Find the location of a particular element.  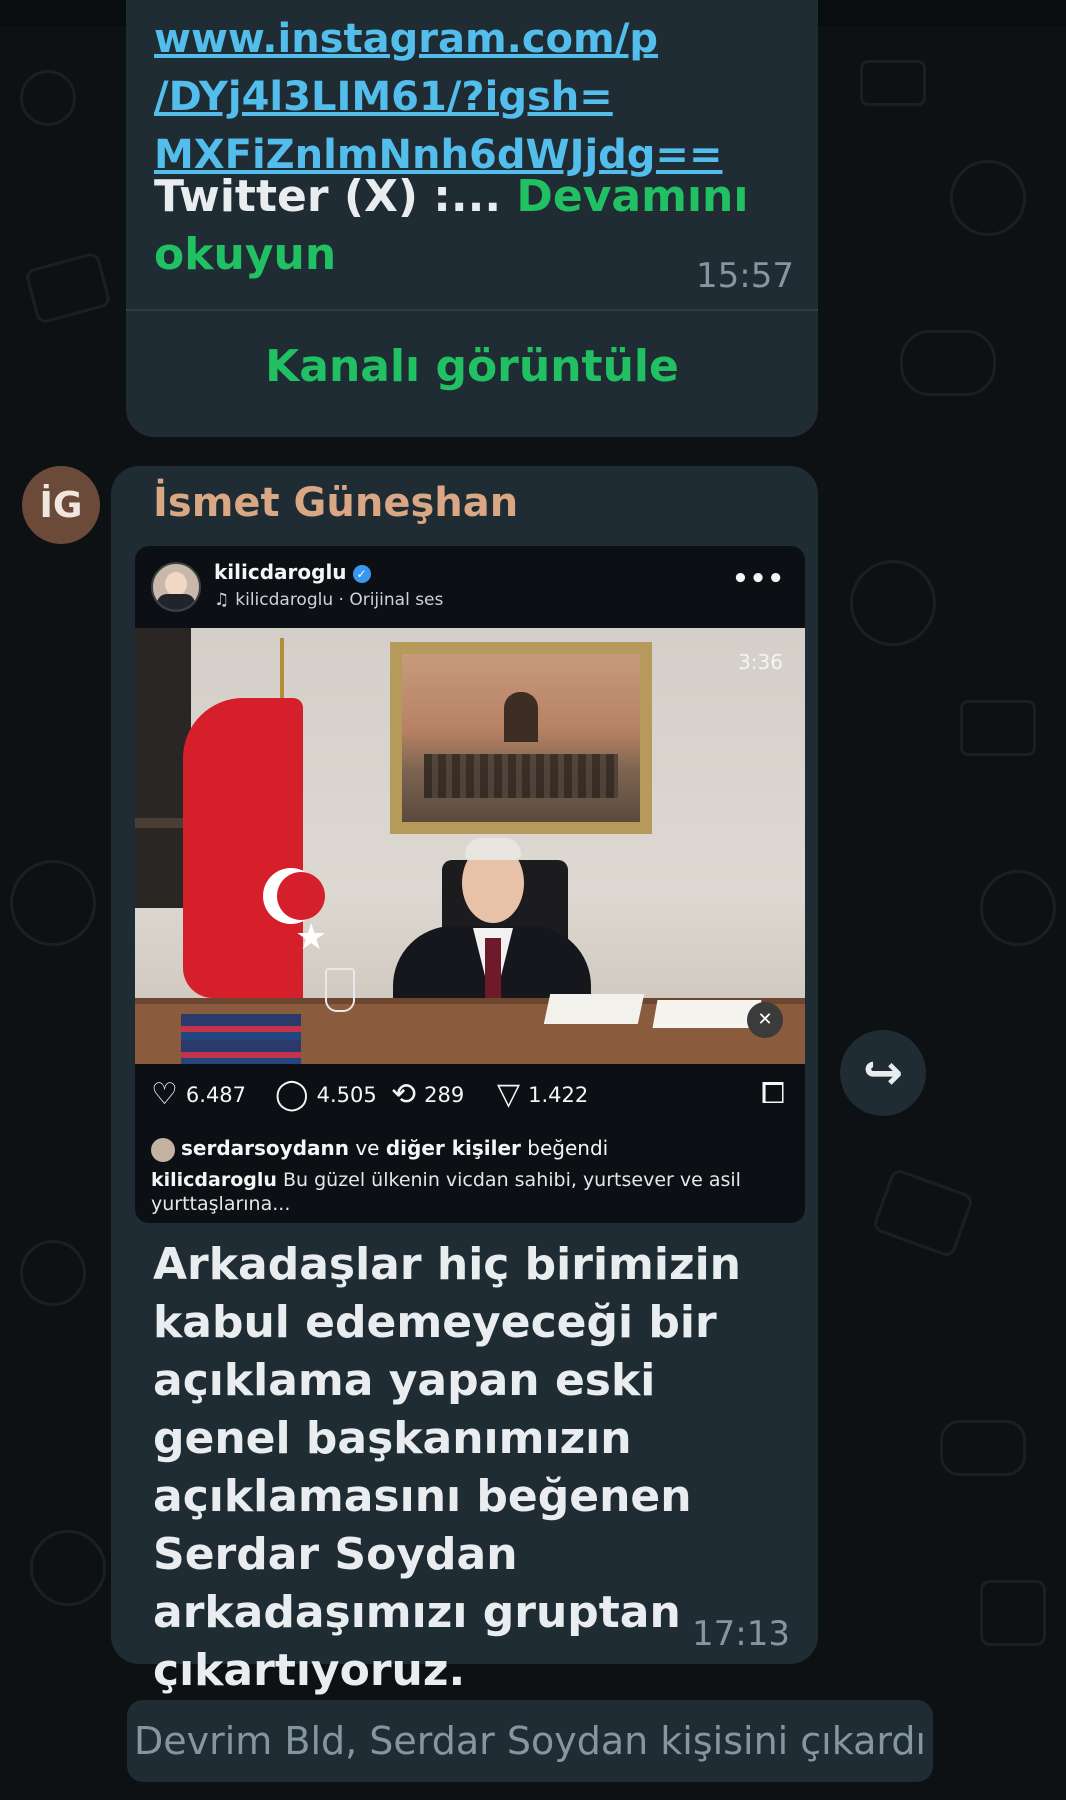

instagram-username-text: kilicdaroglu is located at coordinates (280, 572).